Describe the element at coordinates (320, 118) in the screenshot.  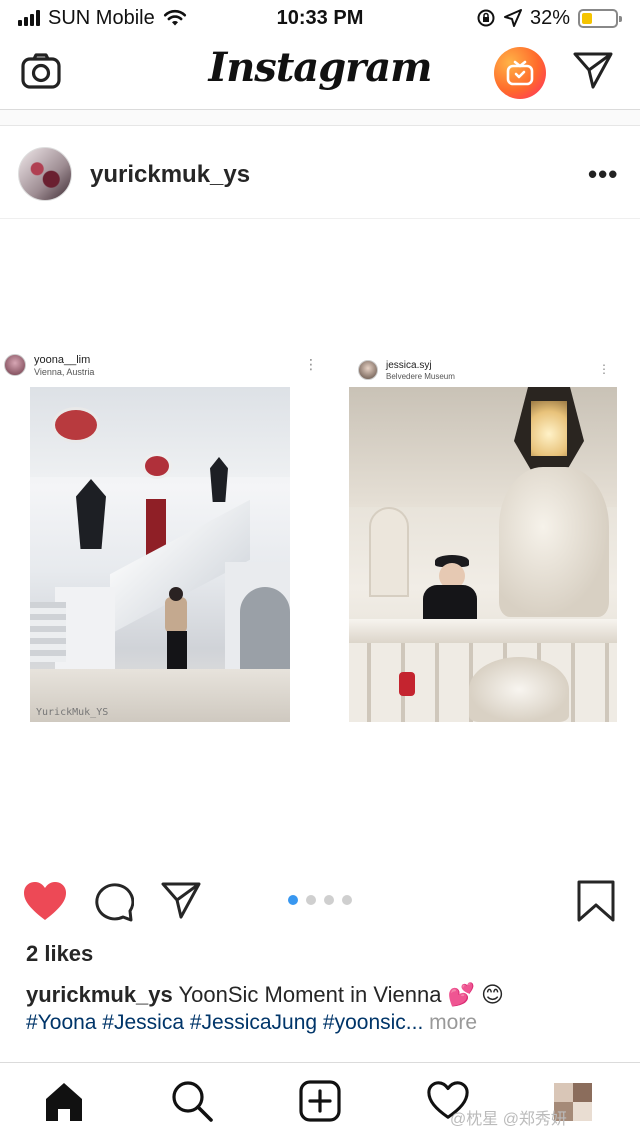
I see `previous-post-edge` at that location.